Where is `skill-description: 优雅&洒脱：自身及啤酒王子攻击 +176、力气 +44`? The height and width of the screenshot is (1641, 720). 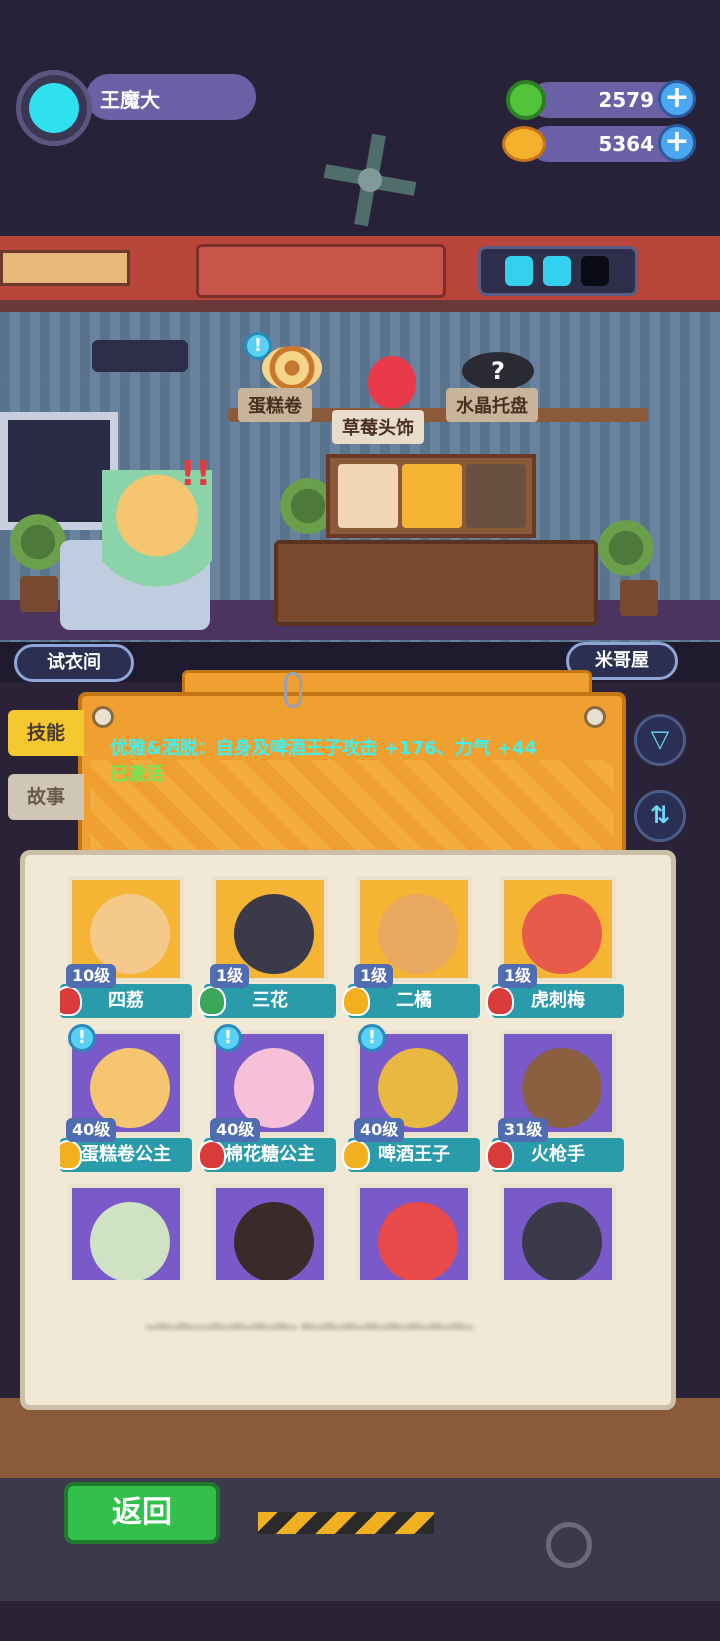
skill-description: 优雅&洒脱：自身及啤酒王子攻击 +176、力气 +44 is located at coordinates (324, 748).